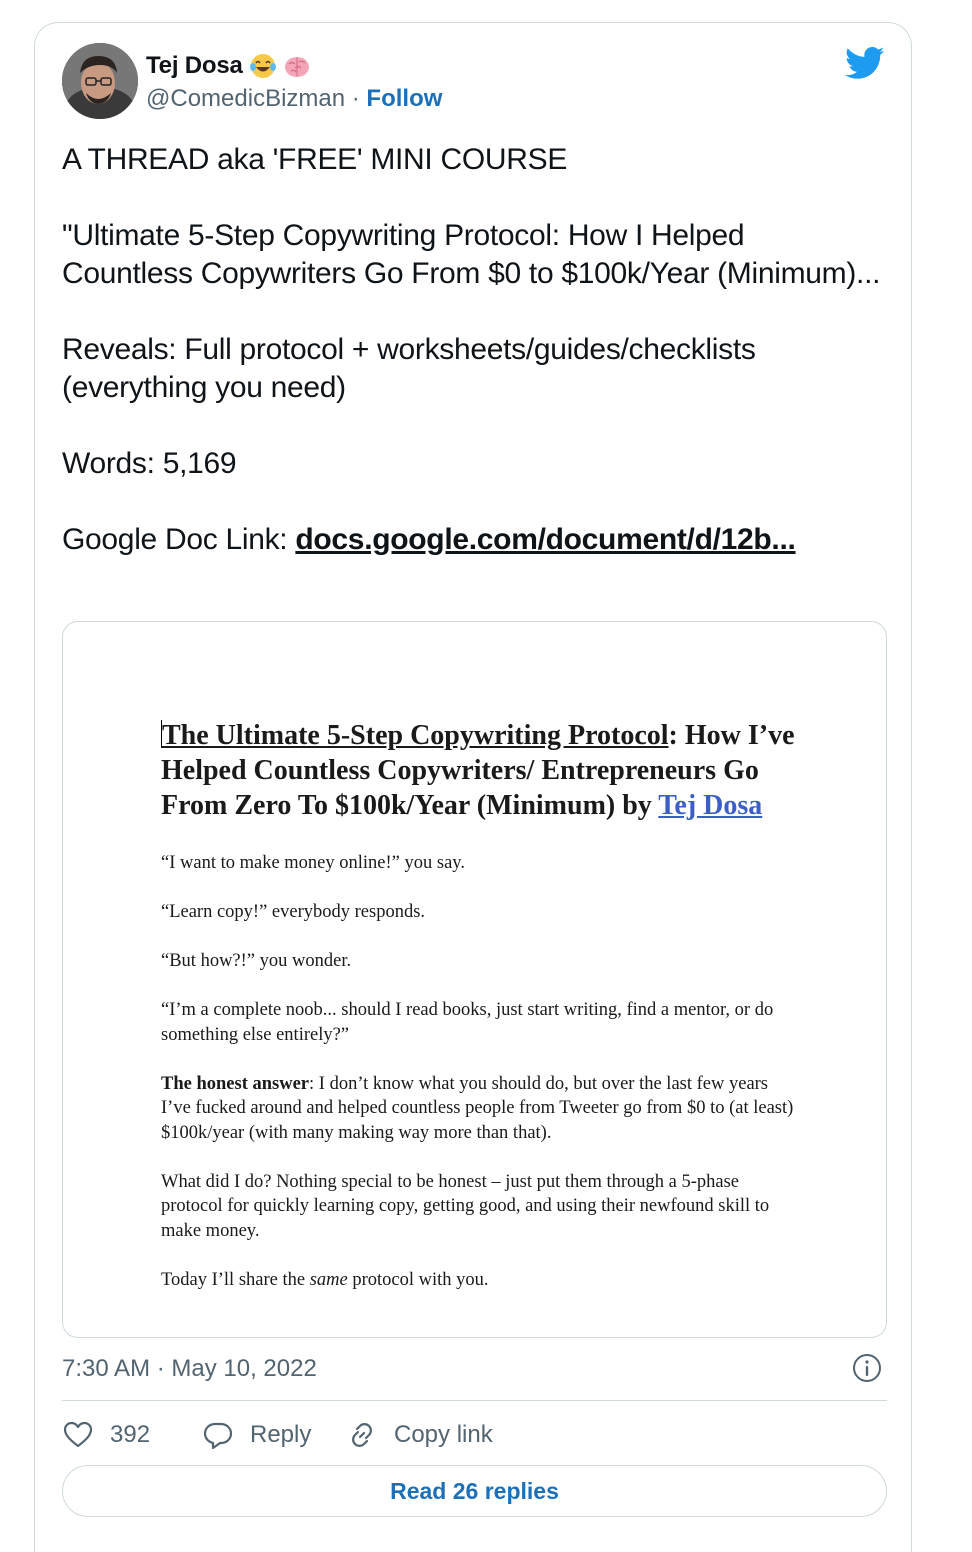 The height and width of the screenshot is (1552, 972). I want to click on action-bar: 392 Reply Copy link, so click(277, 1435).